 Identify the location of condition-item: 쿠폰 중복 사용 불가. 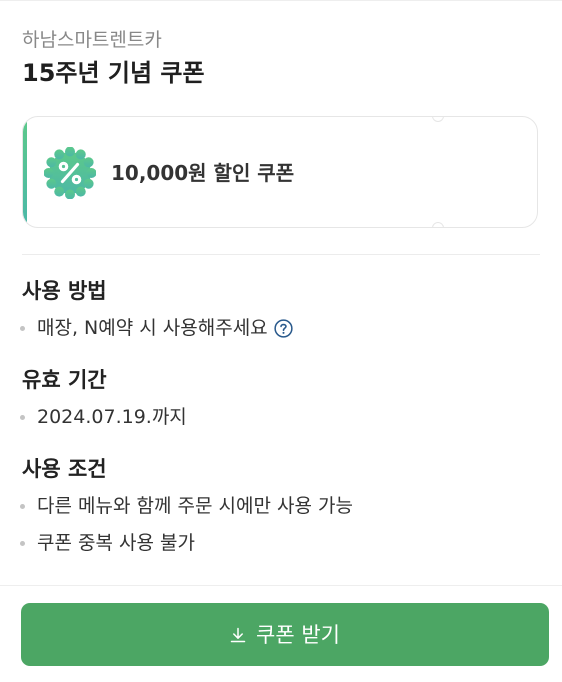
(107, 543).